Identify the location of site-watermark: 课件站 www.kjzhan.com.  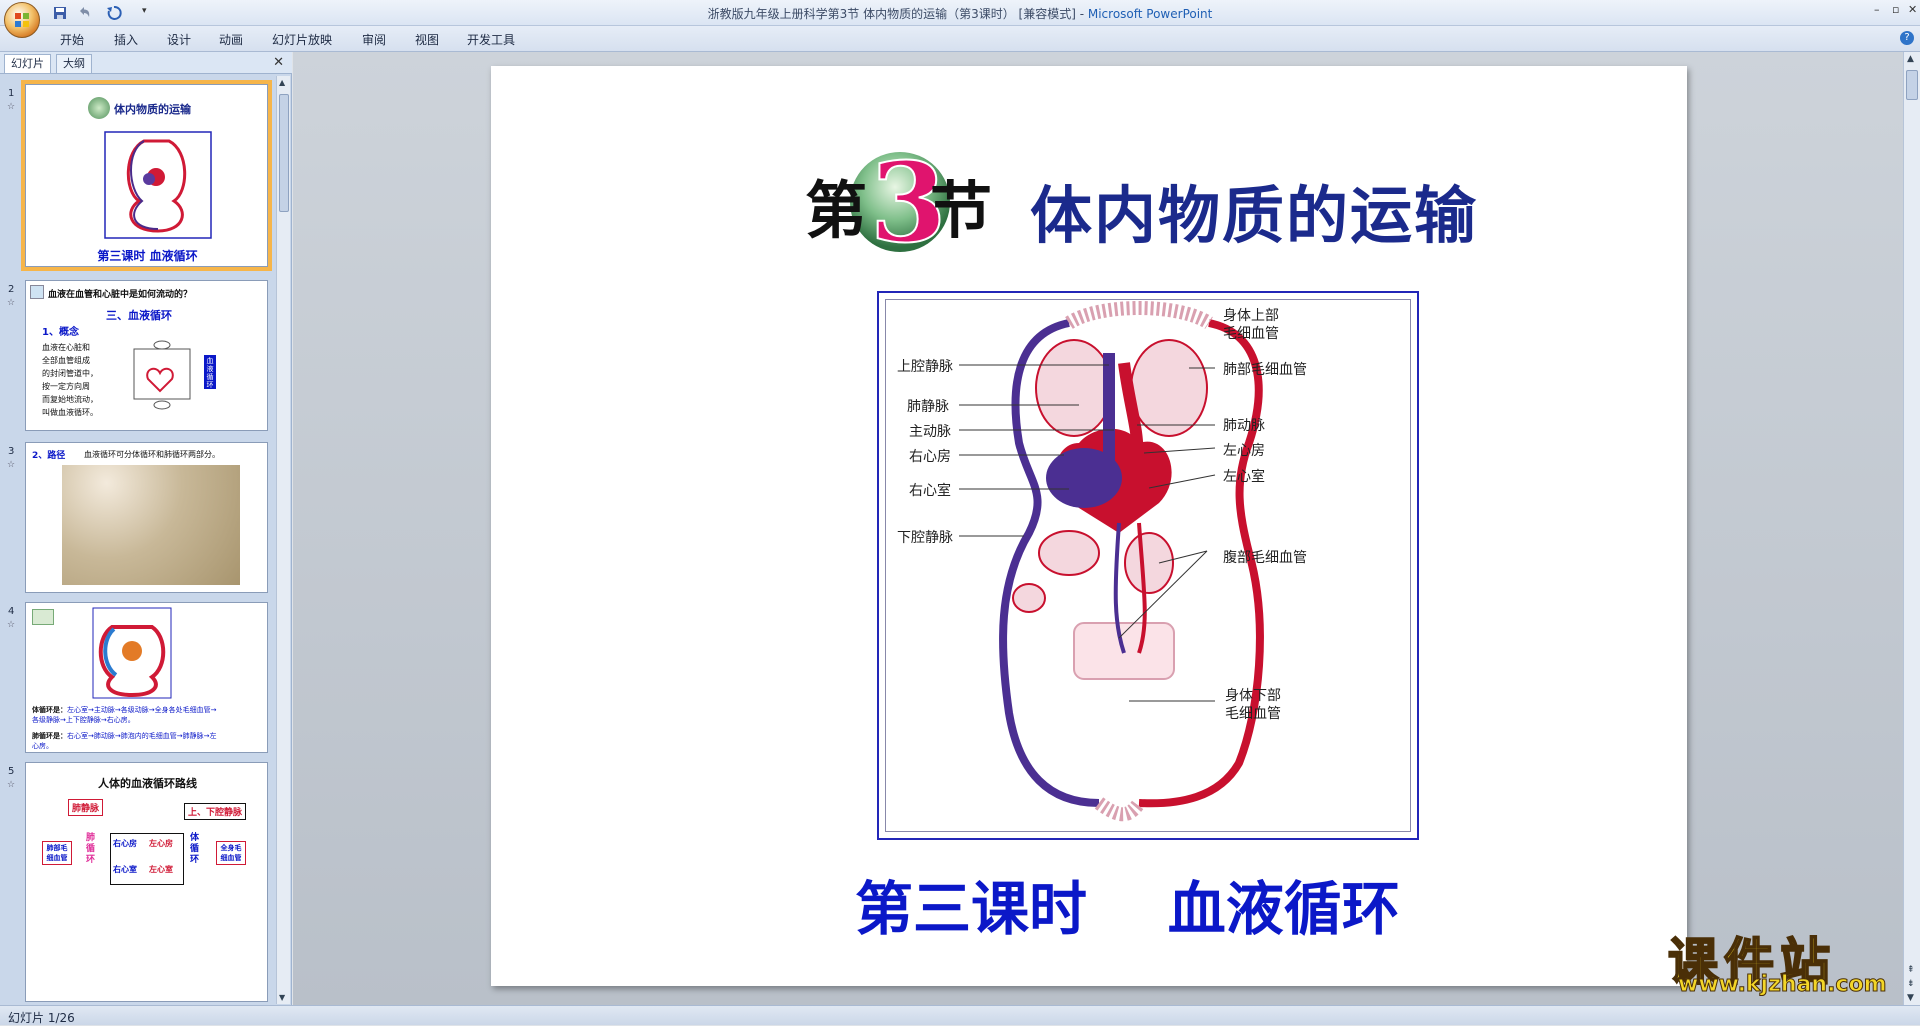
(1783, 962).